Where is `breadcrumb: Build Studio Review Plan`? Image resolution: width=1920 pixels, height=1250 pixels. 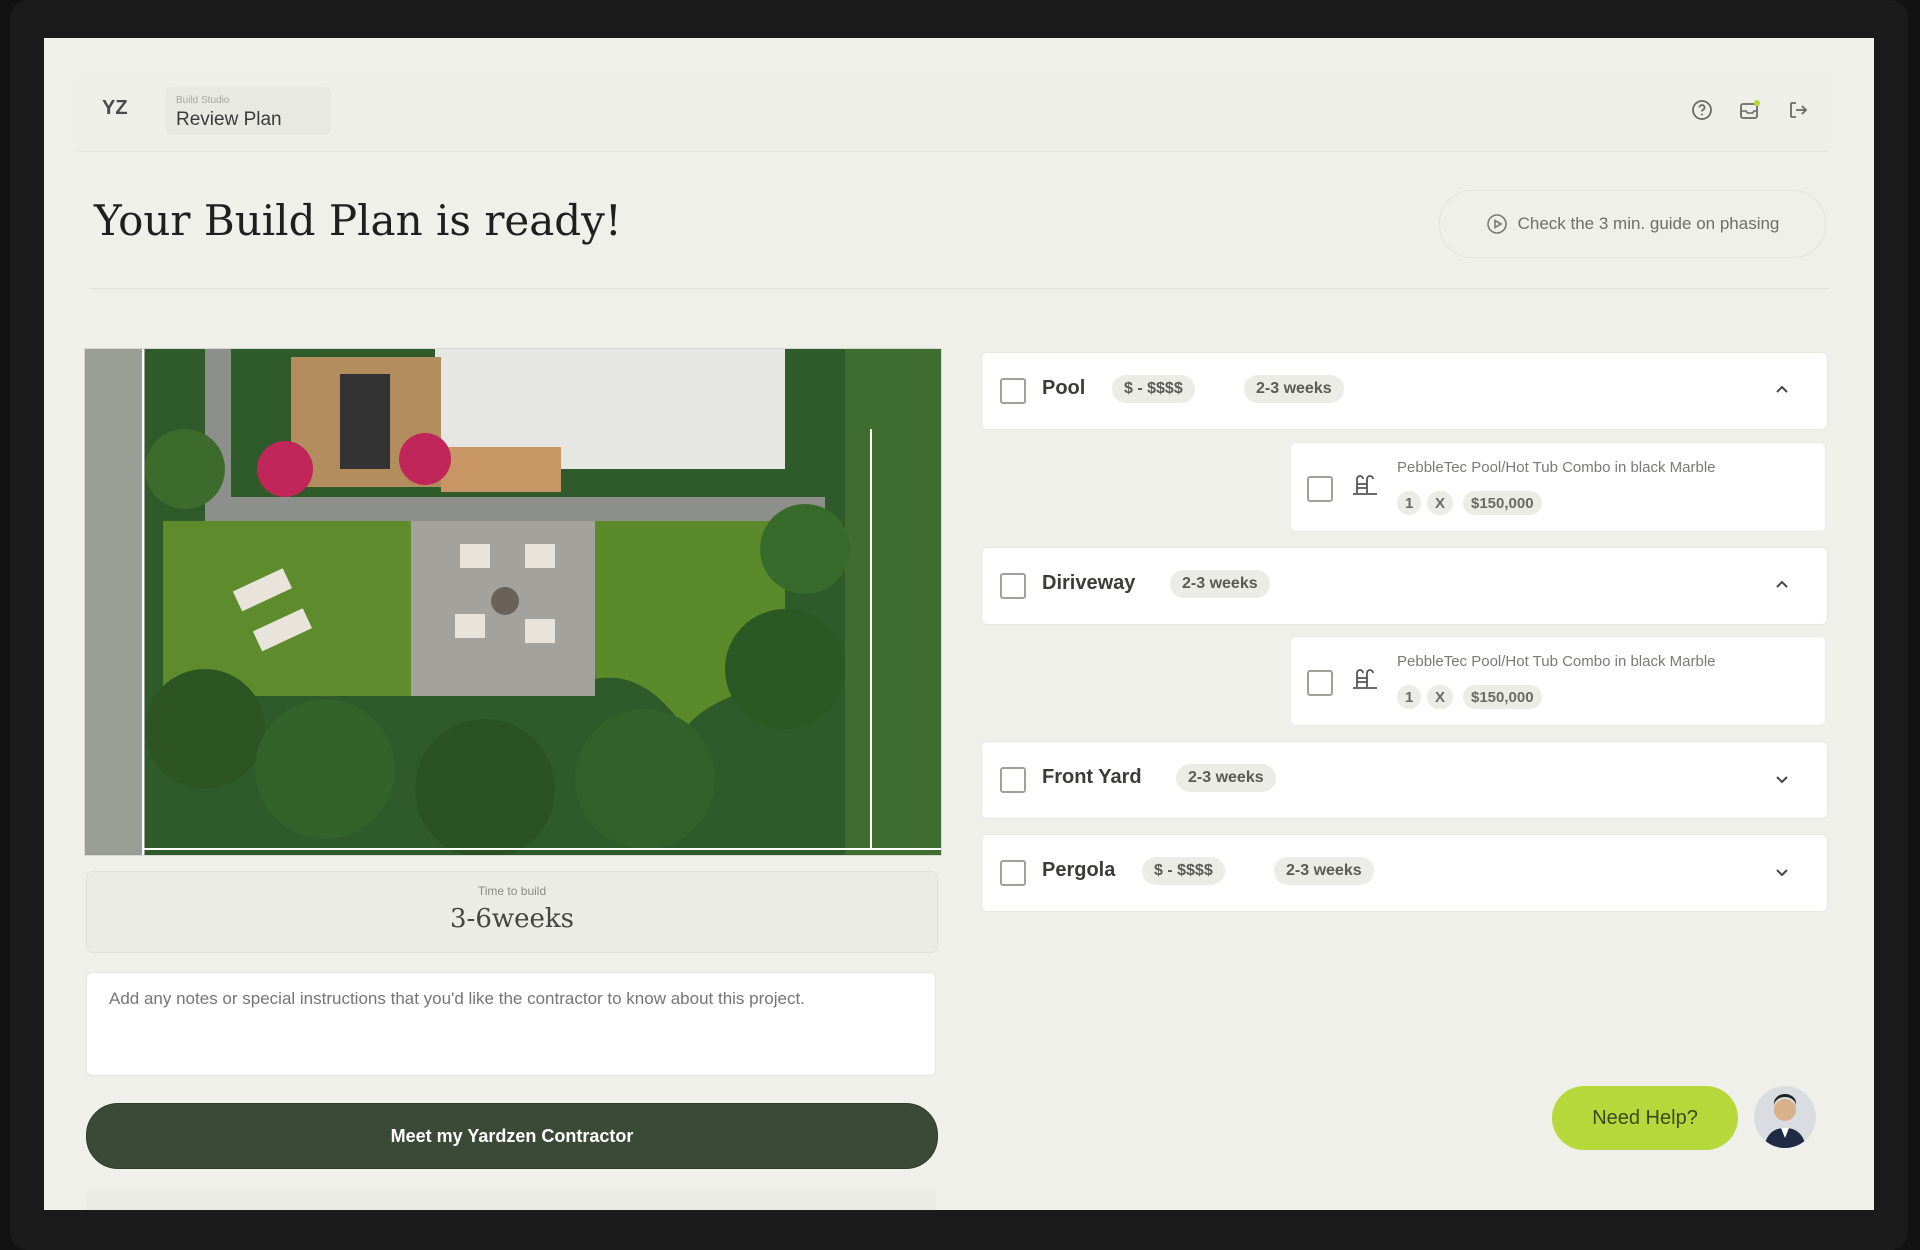
breadcrumb: Build Studio Review Plan is located at coordinates (248, 111).